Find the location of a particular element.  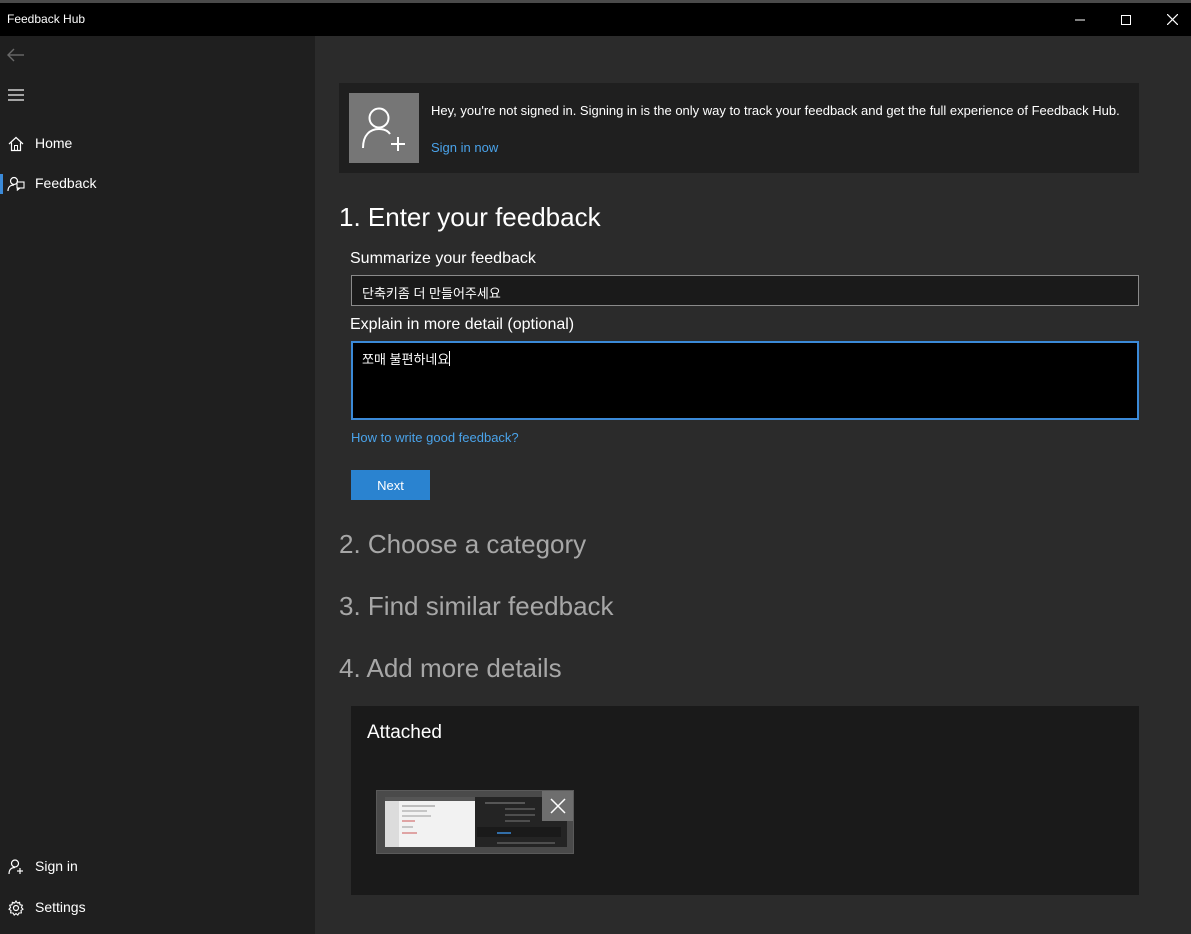

next-button: Next is located at coordinates (390, 485).